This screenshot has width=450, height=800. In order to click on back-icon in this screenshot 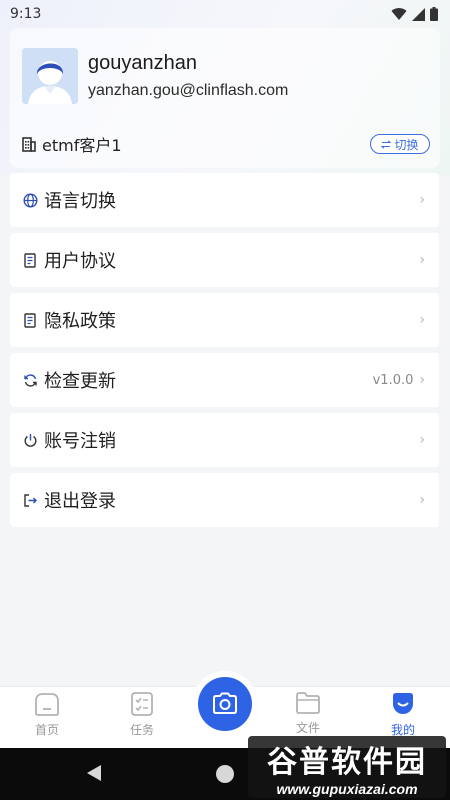, I will do `click(94, 773)`.